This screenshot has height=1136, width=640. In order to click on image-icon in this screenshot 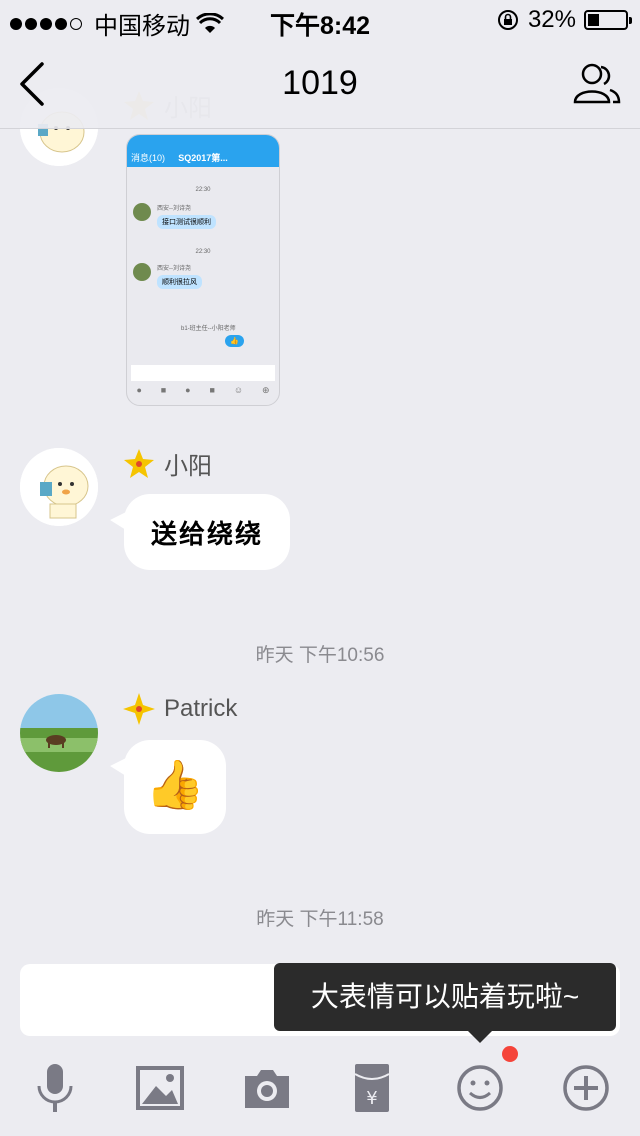, I will do `click(160, 1088)`.